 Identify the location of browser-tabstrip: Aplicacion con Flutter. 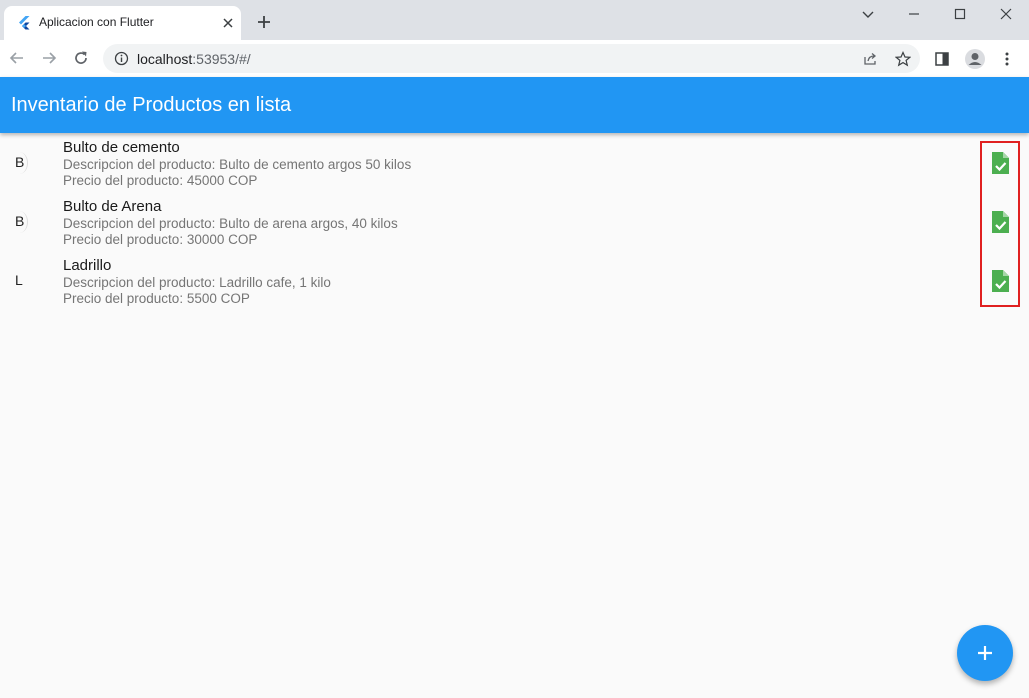
(514, 20).